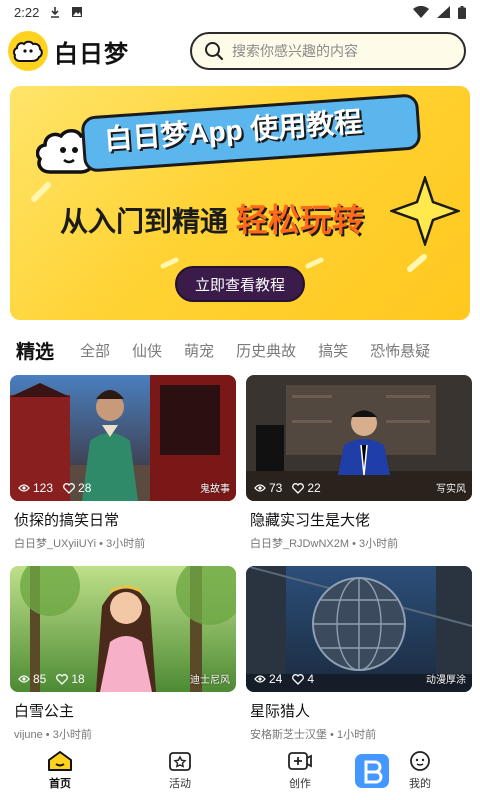  What do you see at coordinates (280, 711) in the screenshot?
I see `story-title: 星际猎人` at bounding box center [280, 711].